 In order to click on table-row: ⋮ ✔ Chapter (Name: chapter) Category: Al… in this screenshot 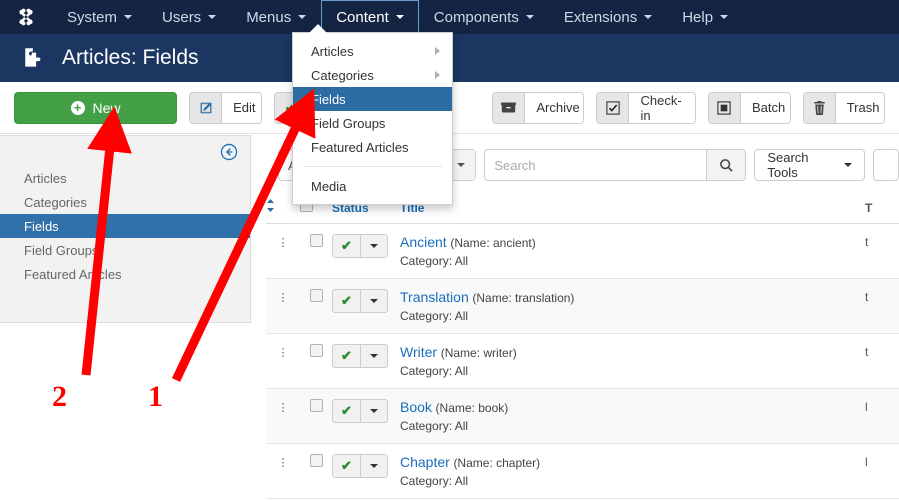, I will do `click(582, 471)`.